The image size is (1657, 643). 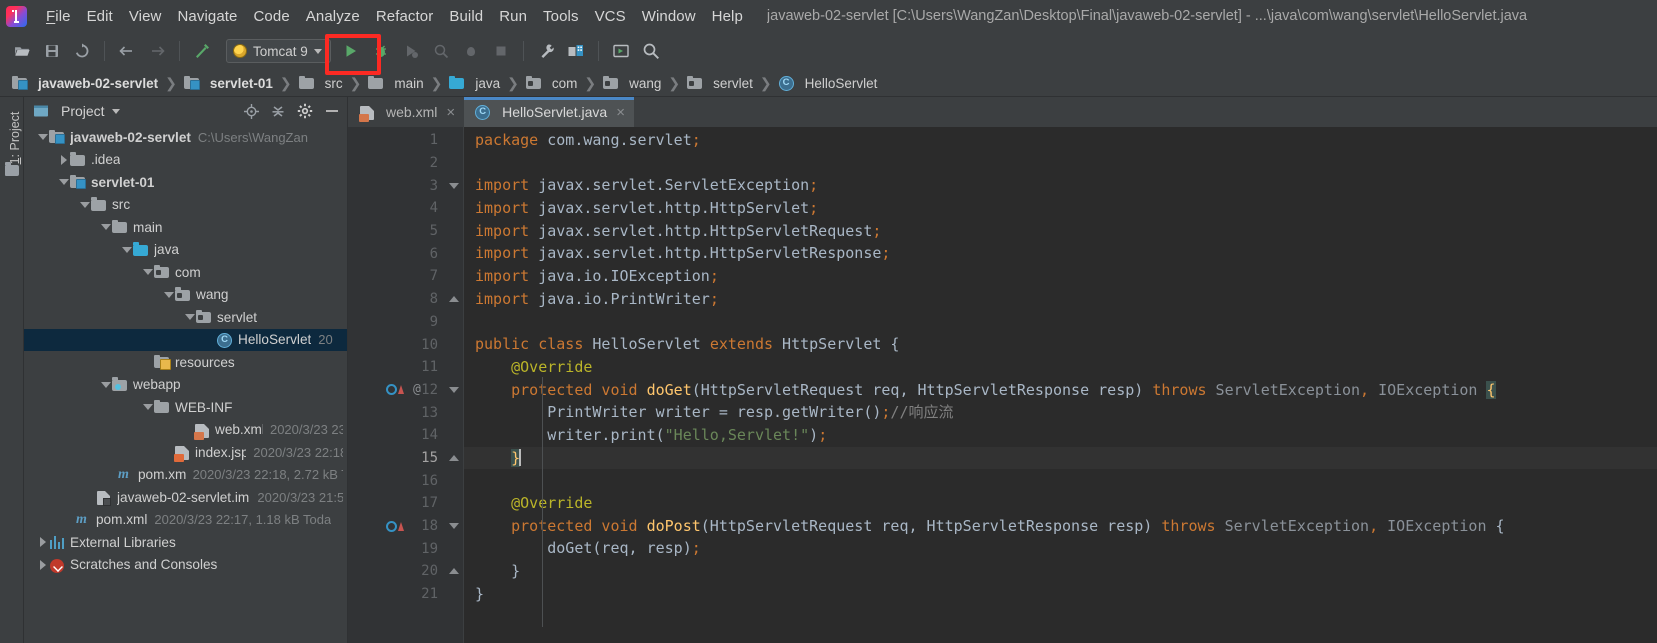 What do you see at coordinates (185, 250) in the screenshot?
I see `tree-item-java: java` at bounding box center [185, 250].